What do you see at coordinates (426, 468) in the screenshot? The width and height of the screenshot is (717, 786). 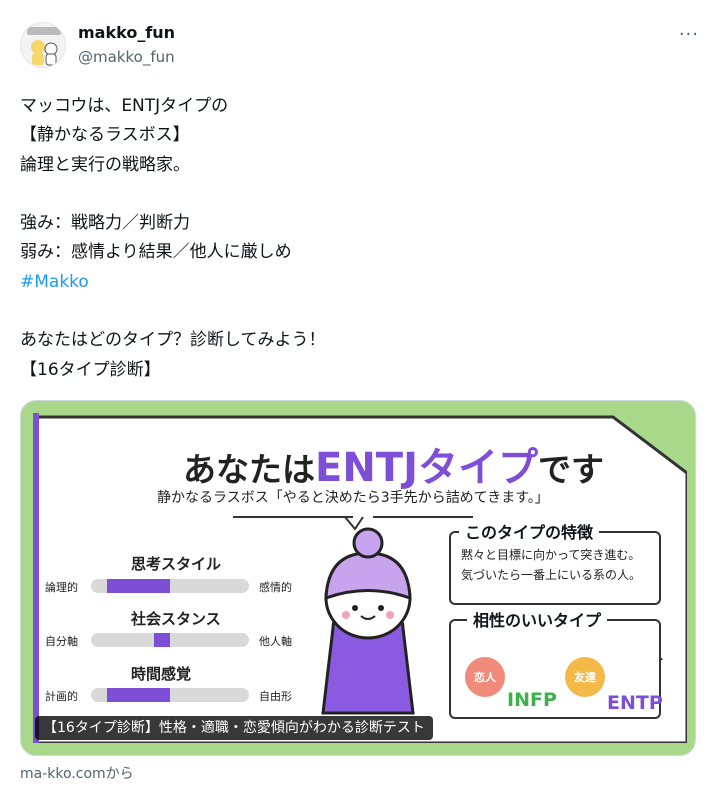 I see `card-title-type: ENTJタイプ` at bounding box center [426, 468].